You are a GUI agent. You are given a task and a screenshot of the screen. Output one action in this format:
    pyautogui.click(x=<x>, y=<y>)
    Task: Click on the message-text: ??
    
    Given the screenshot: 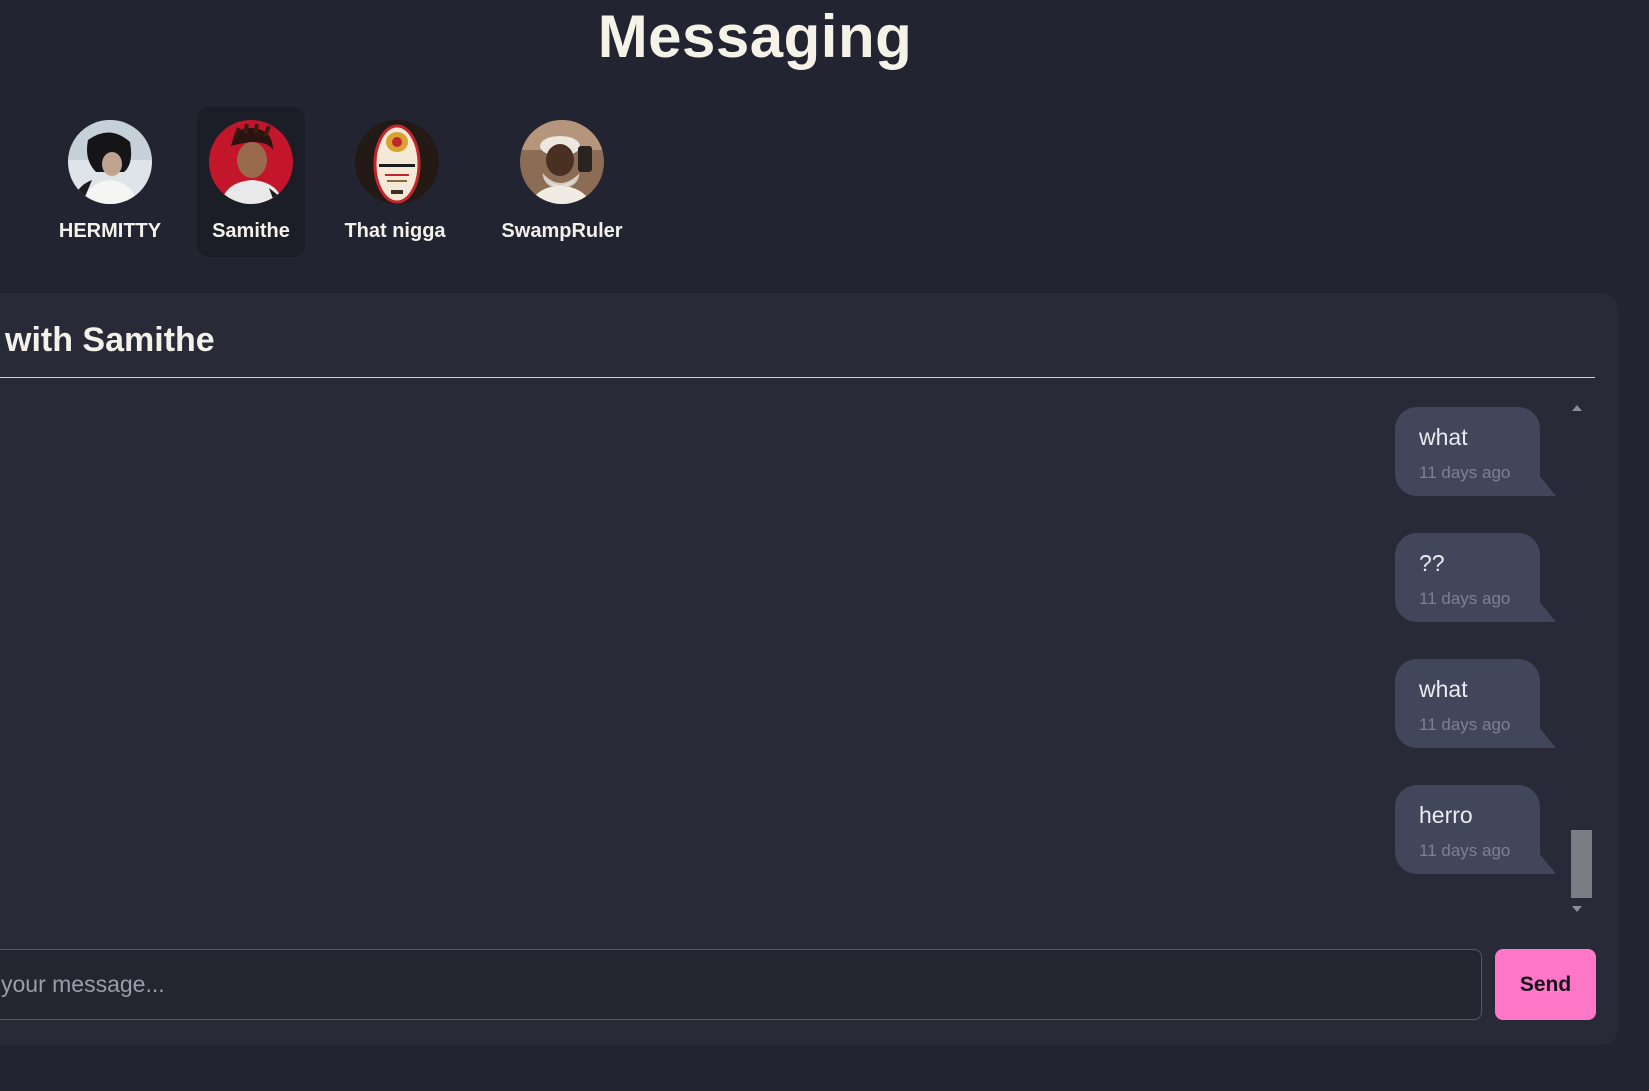 What is the action you would take?
    pyautogui.click(x=1432, y=563)
    